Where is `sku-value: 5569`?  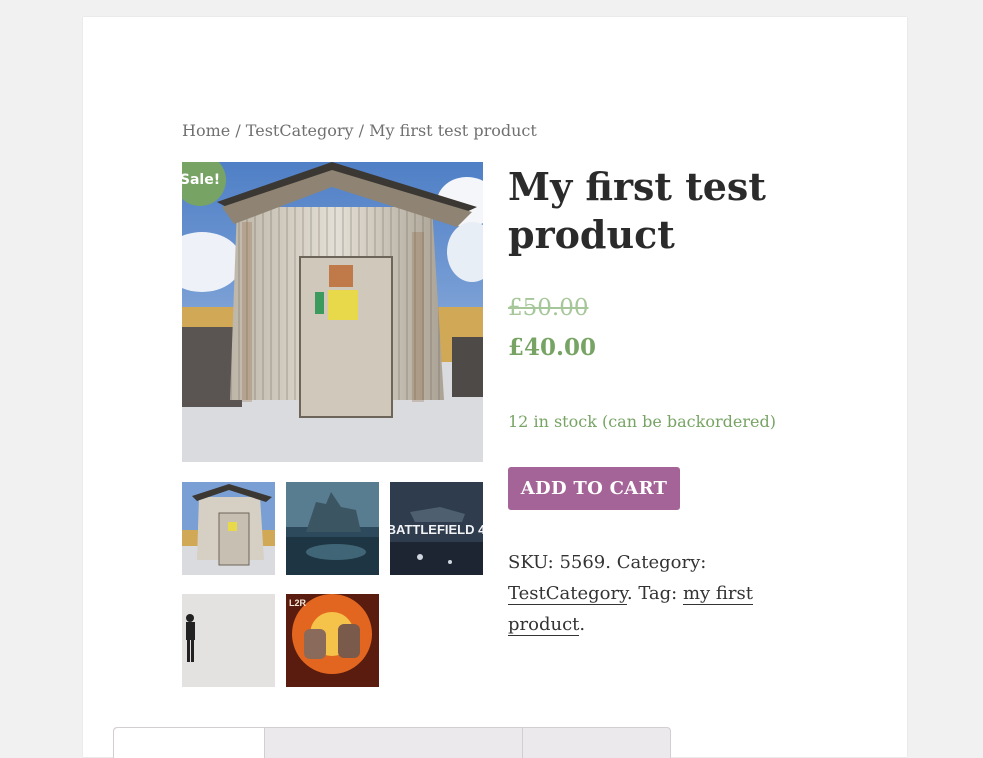 sku-value: 5569 is located at coordinates (582, 562).